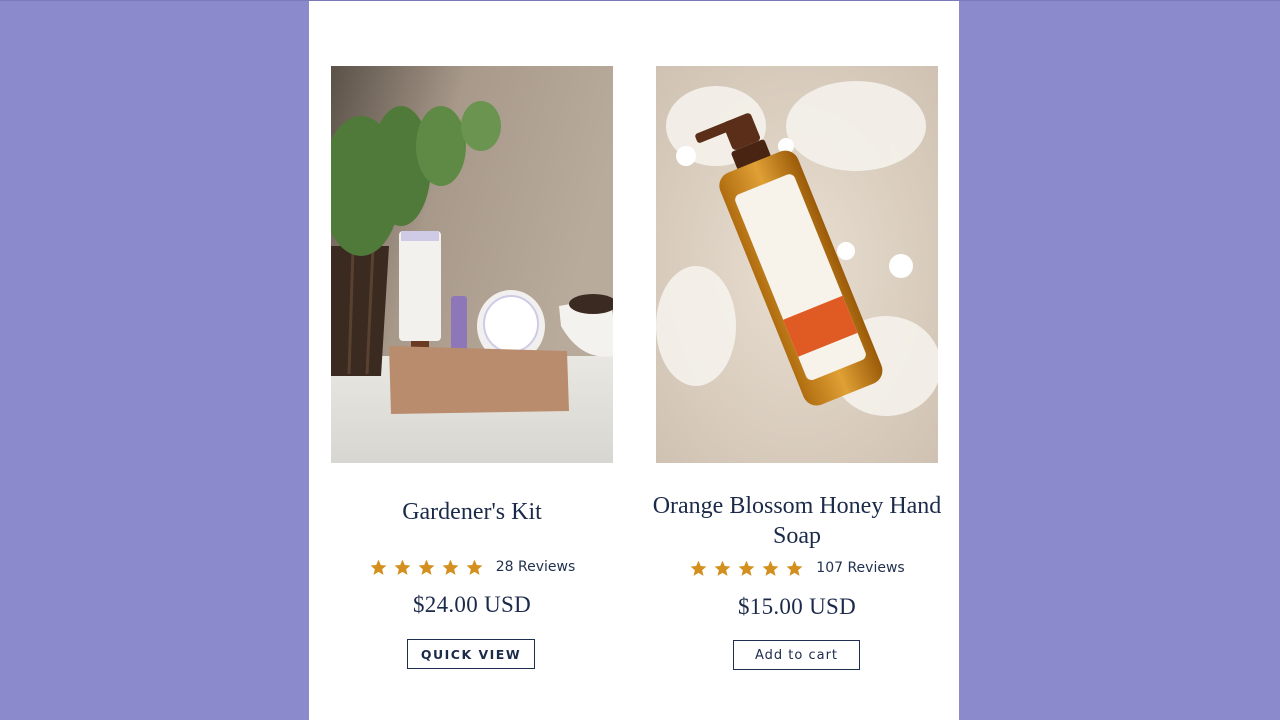  Describe the element at coordinates (860, 568) in the screenshot. I see `review-count: 107 Reviews` at that location.